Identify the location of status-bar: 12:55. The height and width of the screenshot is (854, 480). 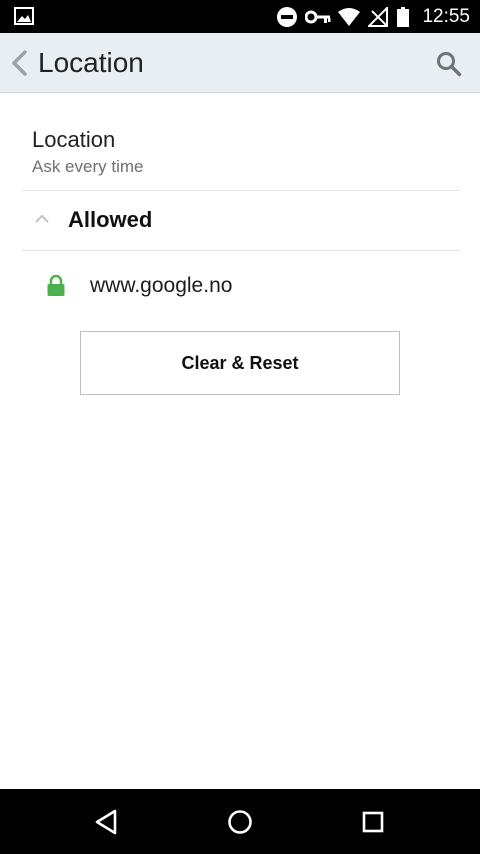
(240, 16).